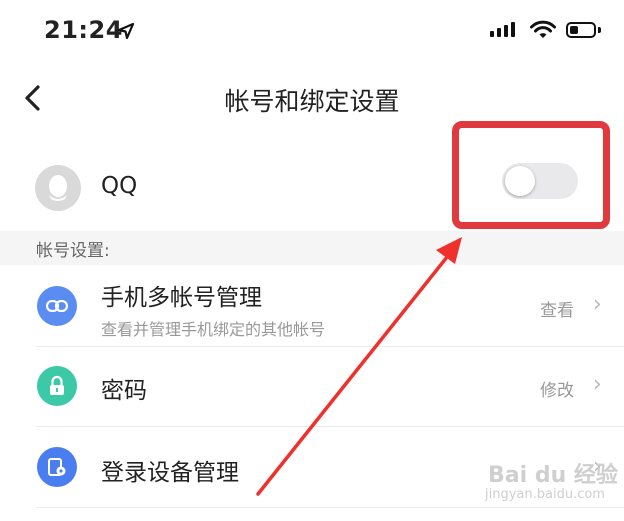 This screenshot has width=624, height=521. Describe the element at coordinates (545, 494) in the screenshot. I see `watermark-url: jingyan.baidu.com` at that location.